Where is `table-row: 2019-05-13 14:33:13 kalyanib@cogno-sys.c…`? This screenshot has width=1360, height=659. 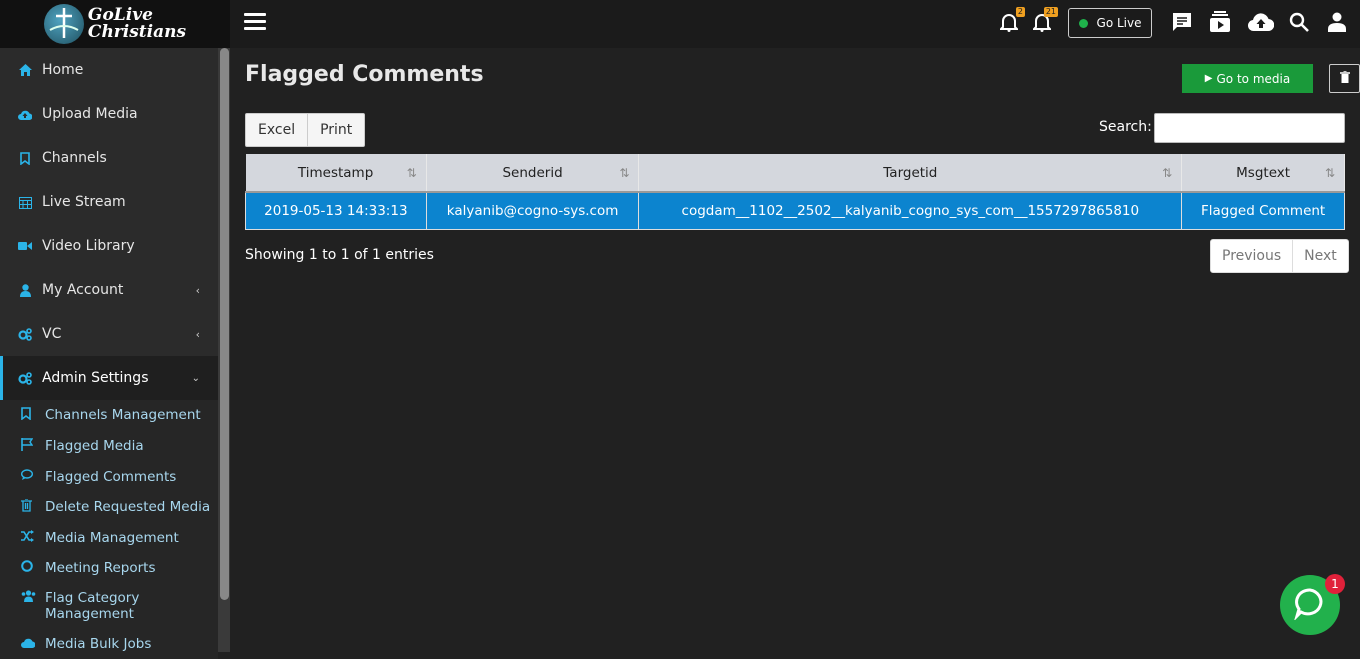
table-row: 2019-05-13 14:33:13 kalyanib@cogno-sys.c… is located at coordinates (795, 210).